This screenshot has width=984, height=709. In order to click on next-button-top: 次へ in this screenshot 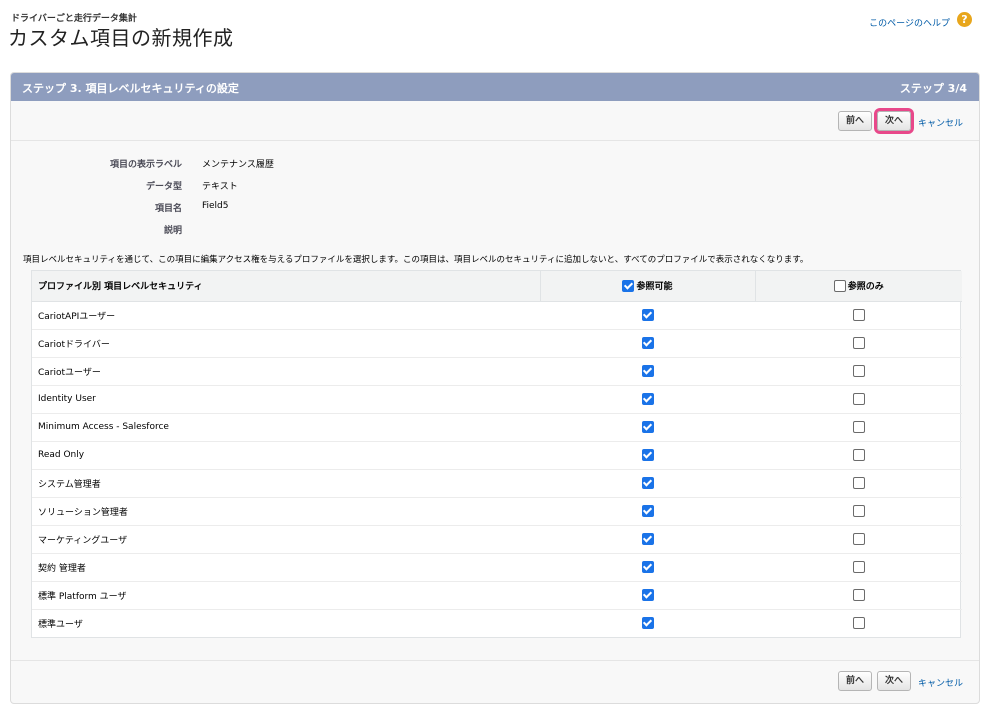, I will do `click(893, 121)`.